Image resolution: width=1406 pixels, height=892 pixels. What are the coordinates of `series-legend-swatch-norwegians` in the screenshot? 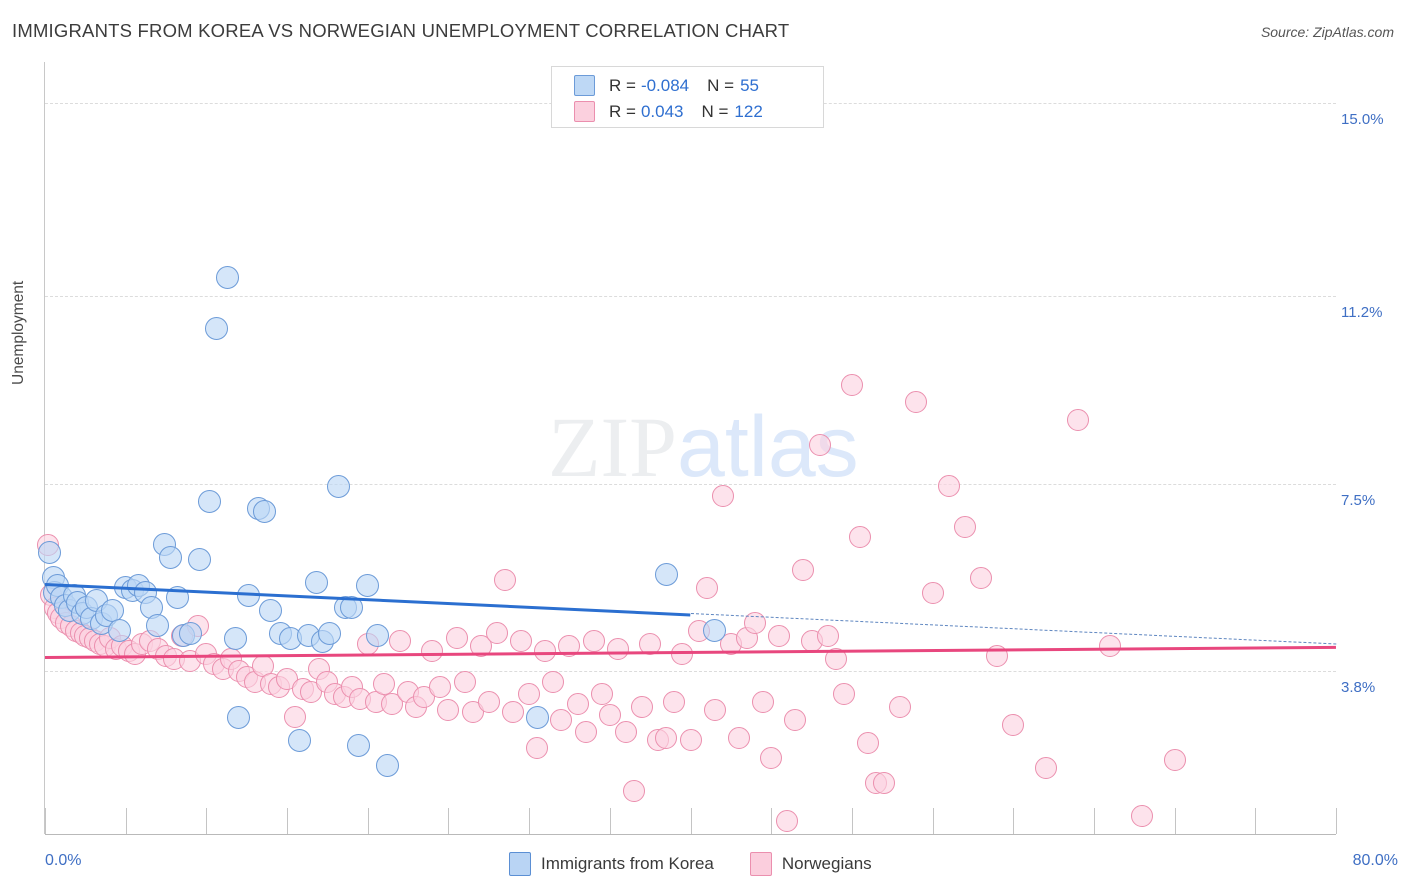 It's located at (760, 864).